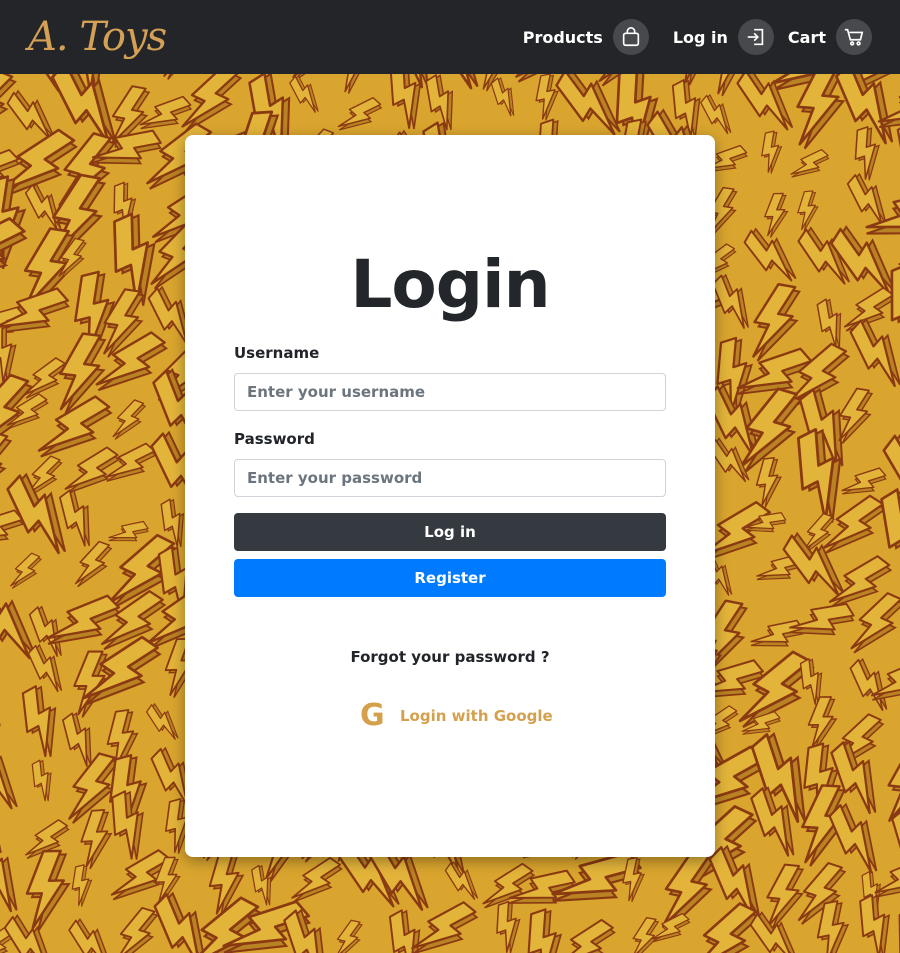 Image resolution: width=900 pixels, height=953 pixels. Describe the element at coordinates (755, 37) in the screenshot. I see `login-arrow-icon` at that location.